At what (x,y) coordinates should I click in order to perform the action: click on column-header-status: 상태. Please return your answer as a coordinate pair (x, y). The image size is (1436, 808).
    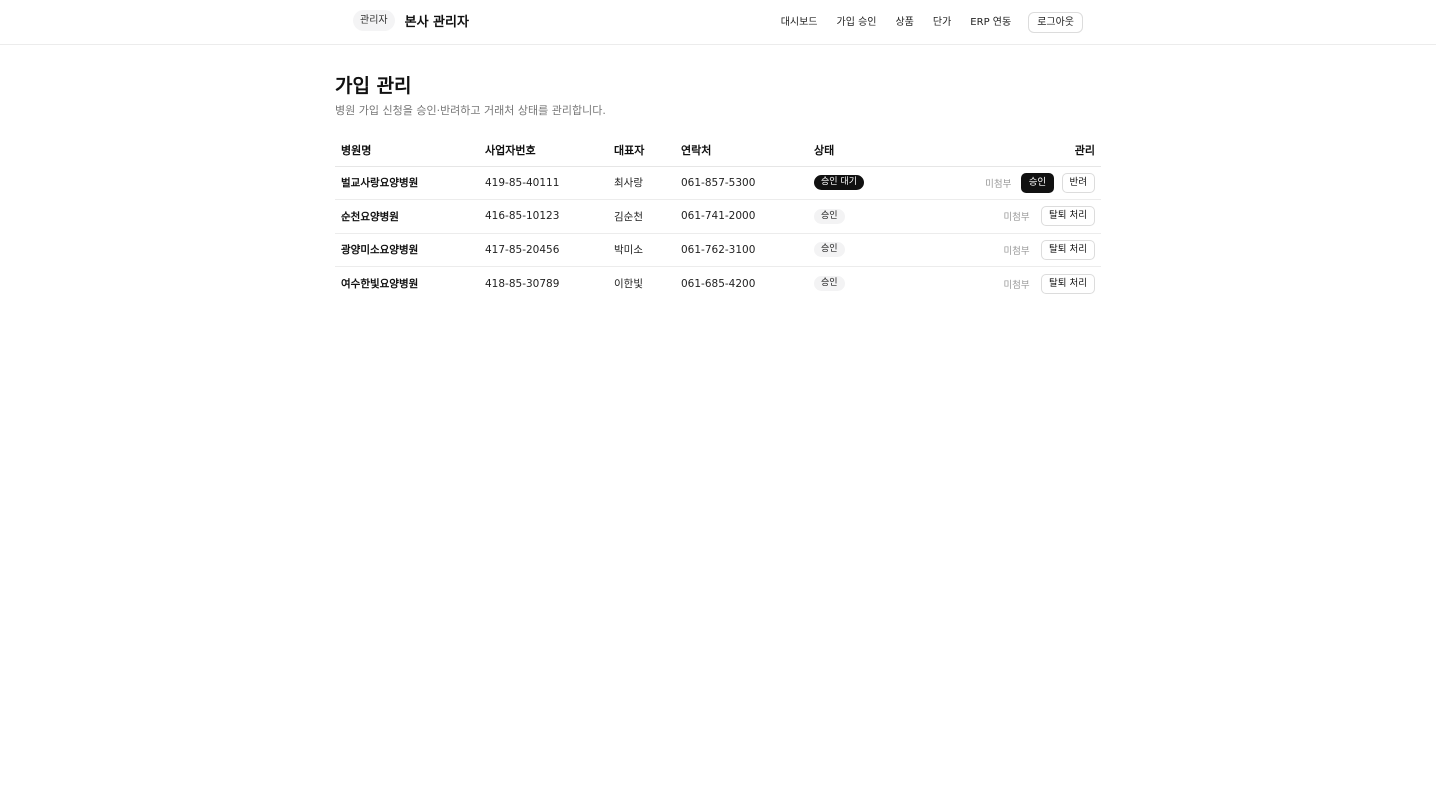
    Looking at the image, I should click on (863, 150).